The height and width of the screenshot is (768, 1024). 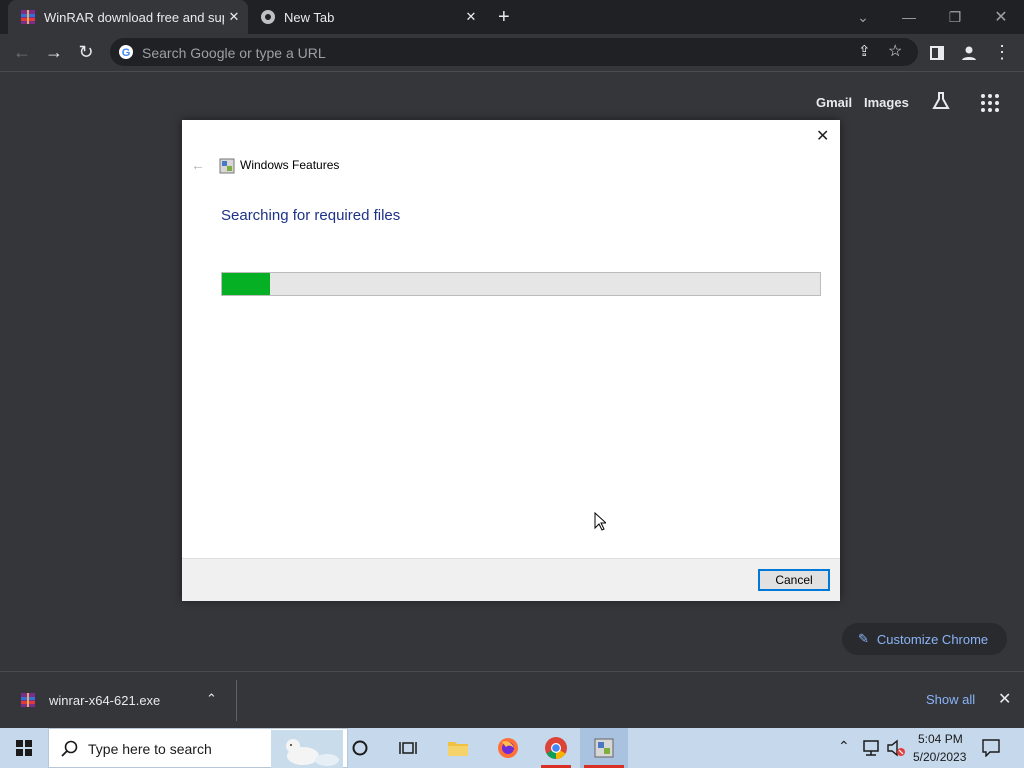 What do you see at coordinates (991, 748) in the screenshot?
I see `notification-center-icon` at bounding box center [991, 748].